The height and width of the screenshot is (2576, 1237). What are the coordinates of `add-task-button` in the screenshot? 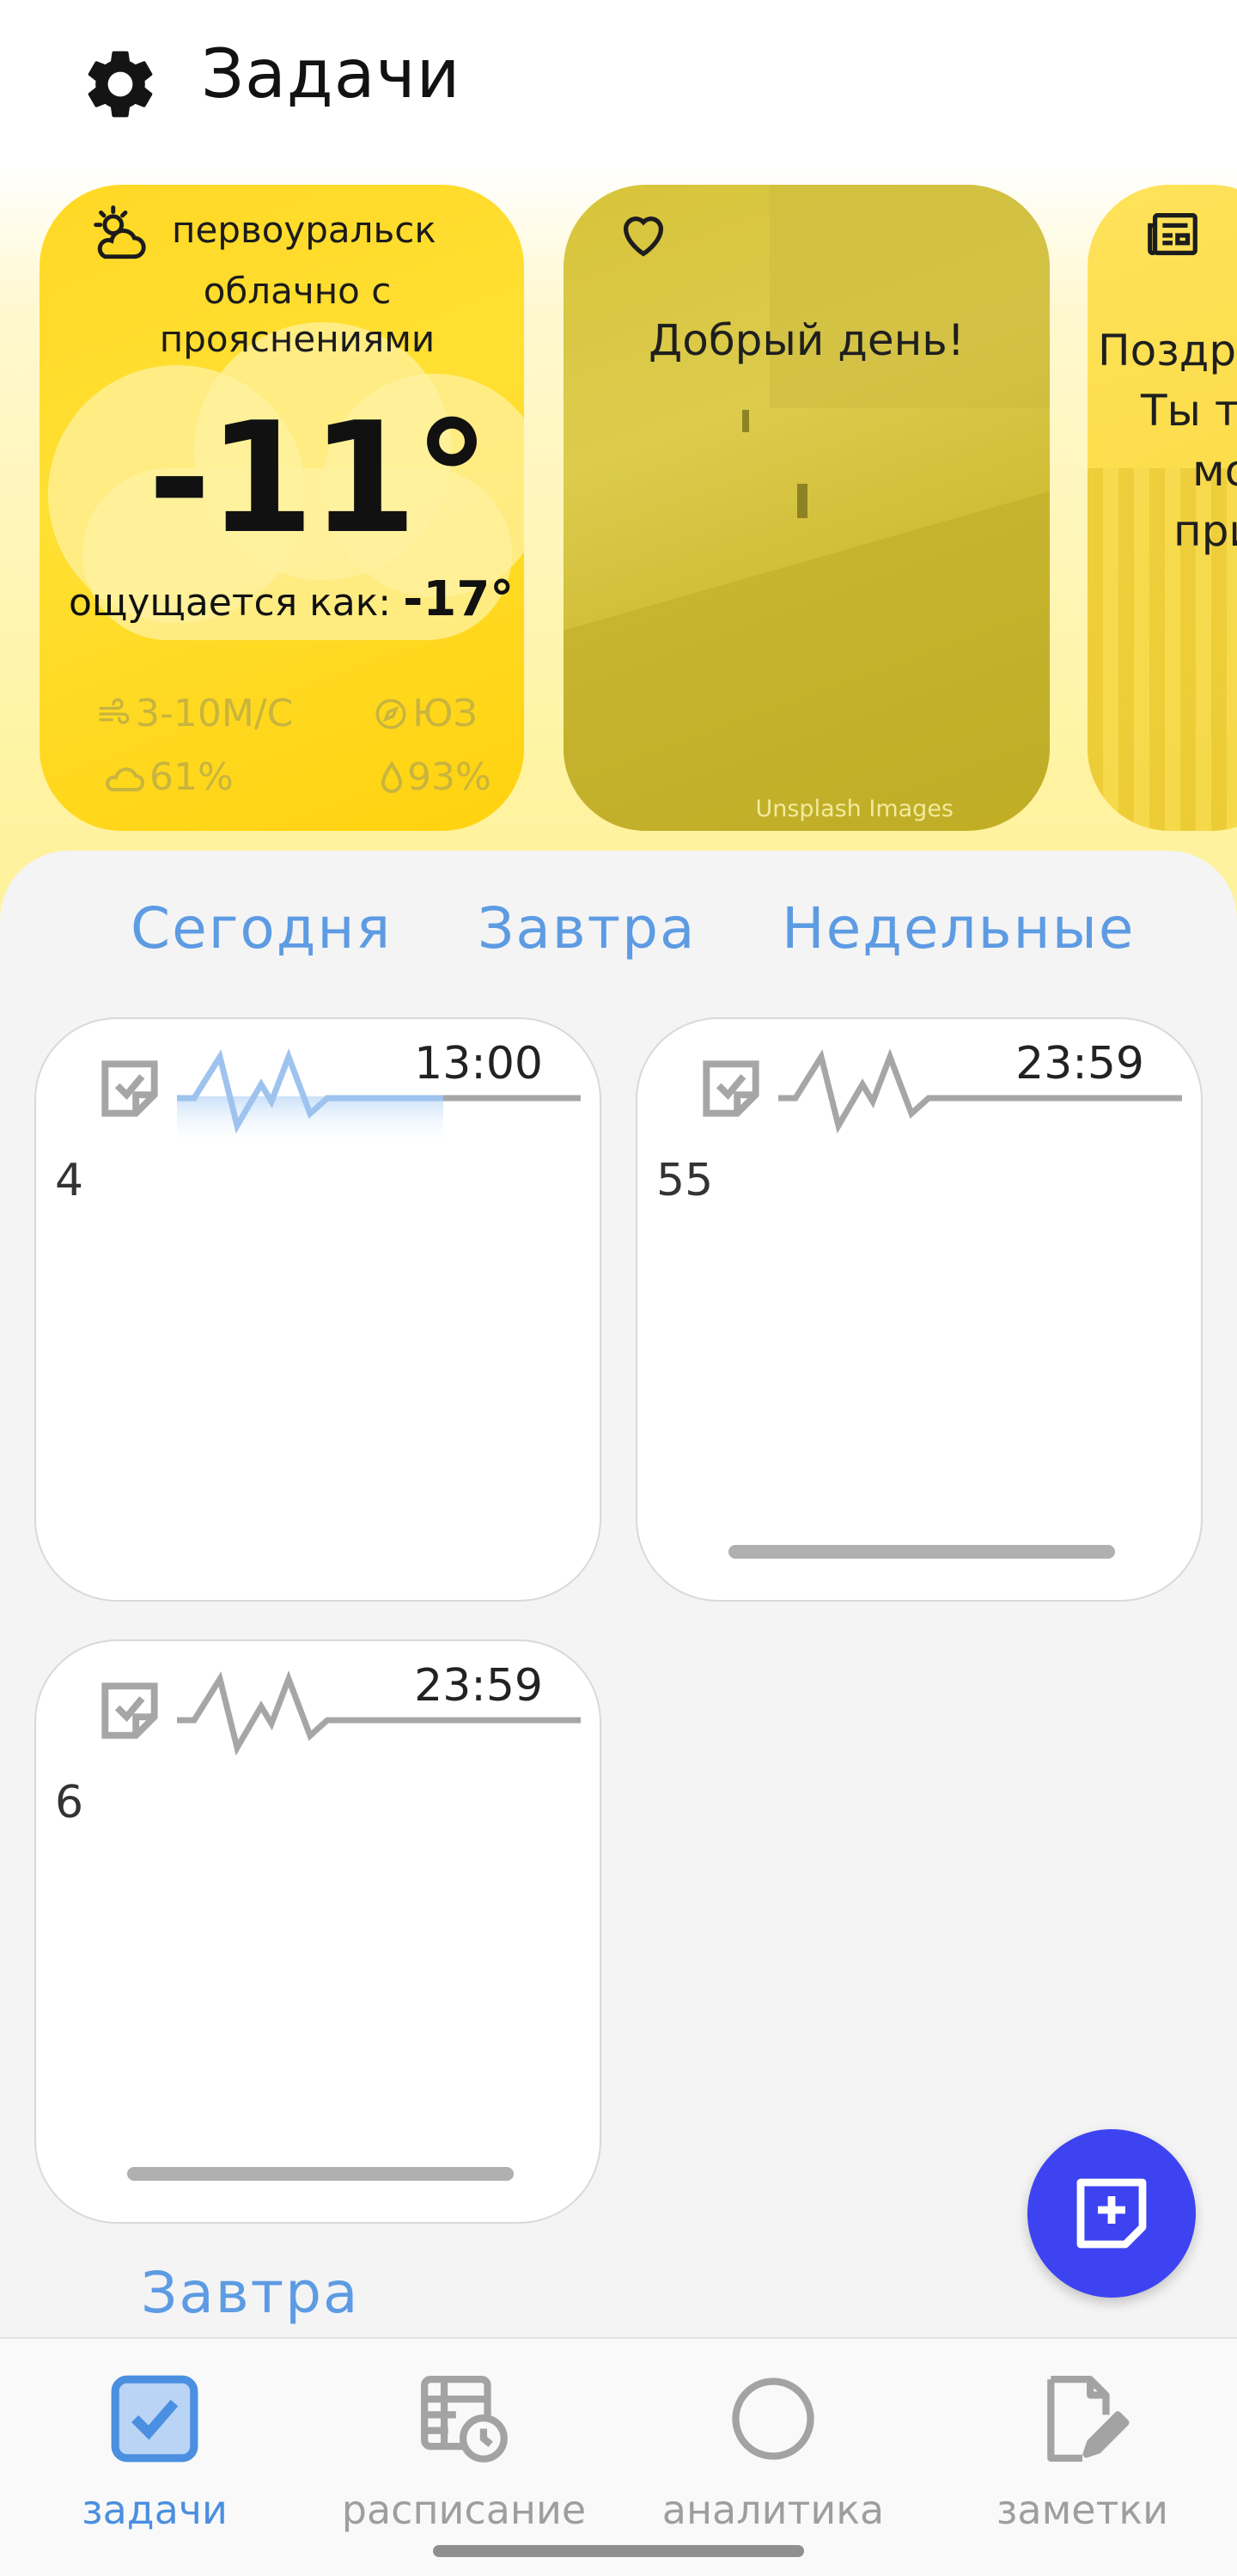 It's located at (1111, 2213).